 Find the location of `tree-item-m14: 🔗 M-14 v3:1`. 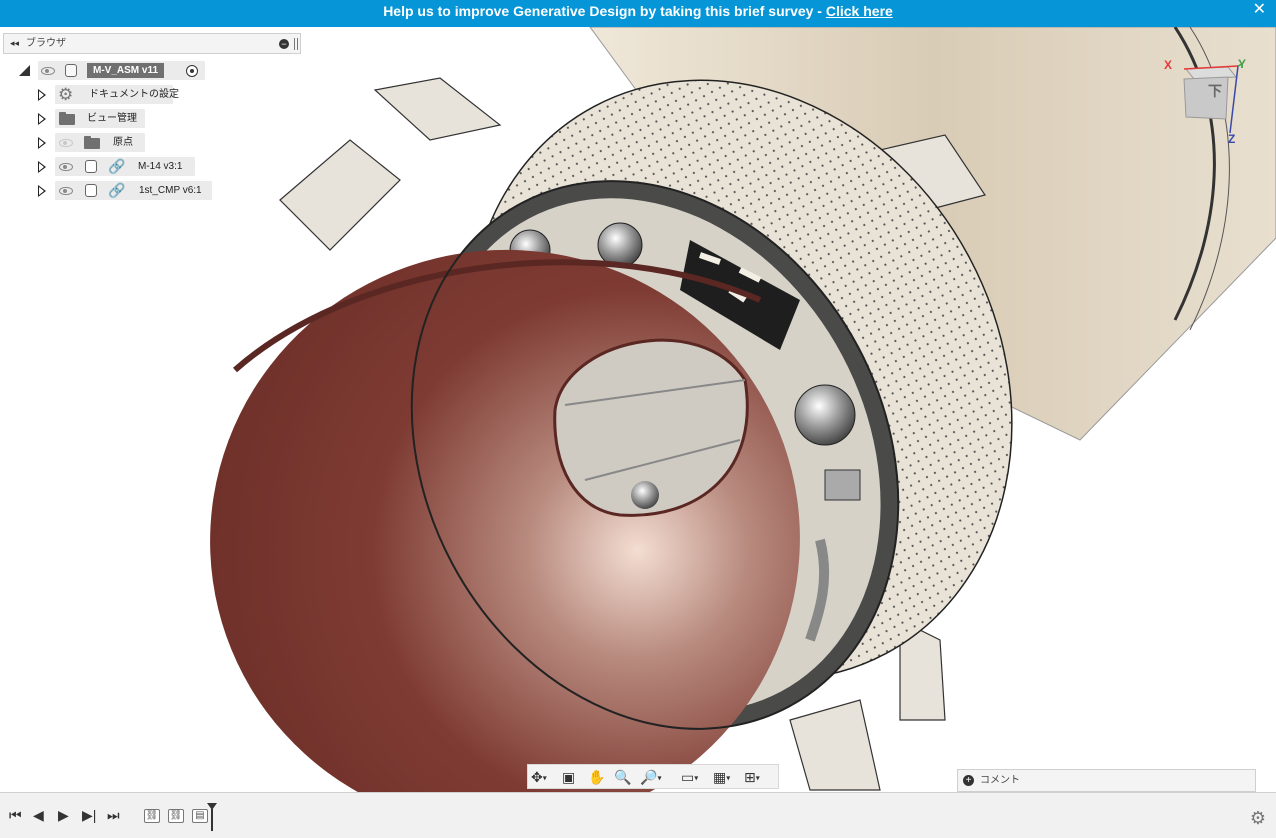

tree-item-m14: 🔗 M-14 v3:1 is located at coordinates (130, 167).